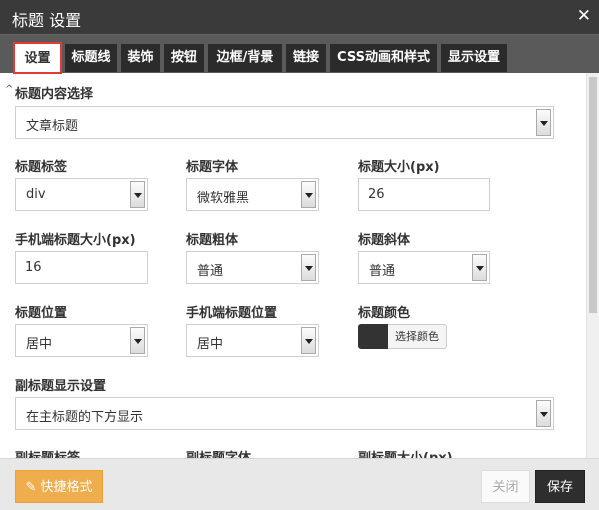 The image size is (599, 510). Describe the element at coordinates (505, 486) in the screenshot. I see `close-button: 关闭` at that location.